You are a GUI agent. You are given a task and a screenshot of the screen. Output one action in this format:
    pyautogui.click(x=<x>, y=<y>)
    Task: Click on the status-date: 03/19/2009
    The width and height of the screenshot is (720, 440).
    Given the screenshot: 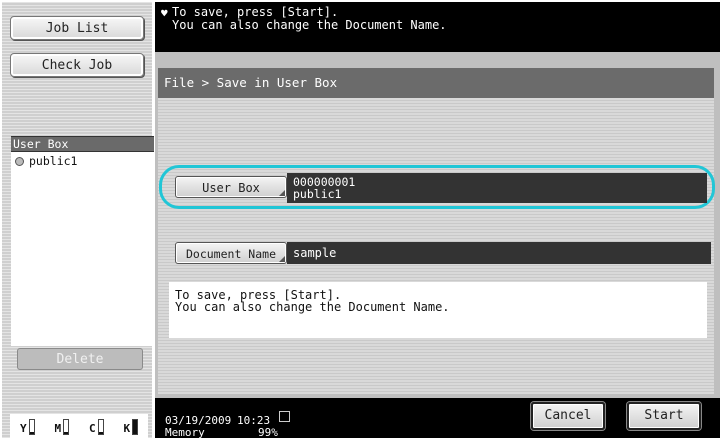 What is the action you would take?
    pyautogui.click(x=198, y=420)
    